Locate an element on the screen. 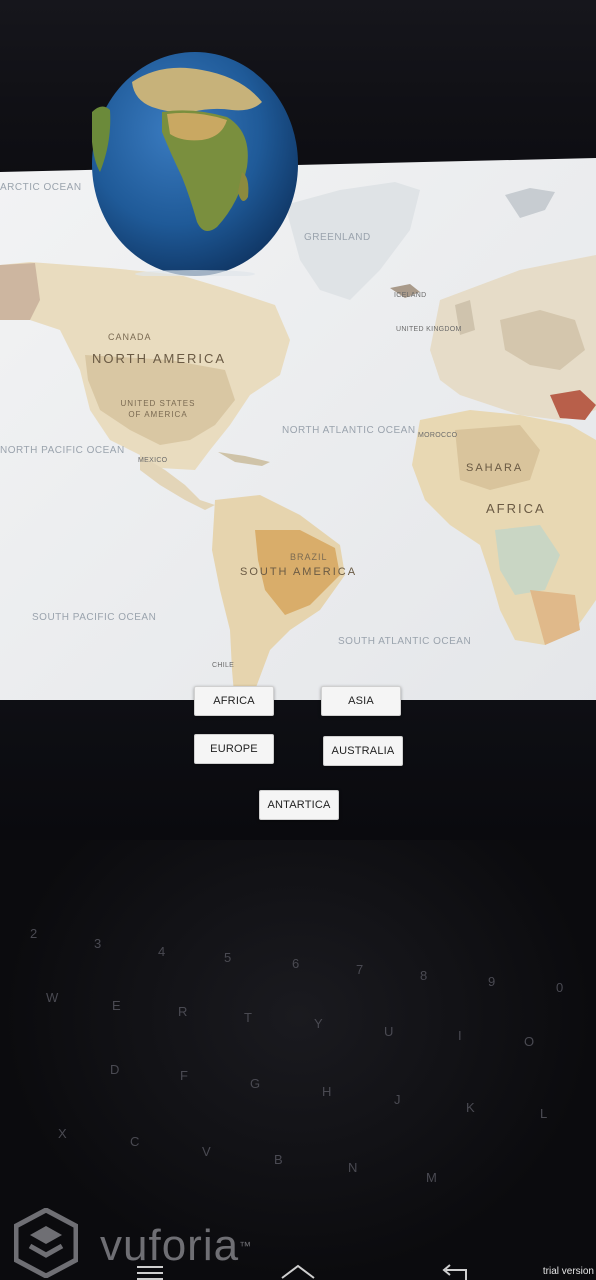 This screenshot has width=596, height=1280. keyboard-key: 3 is located at coordinates (98, 943).